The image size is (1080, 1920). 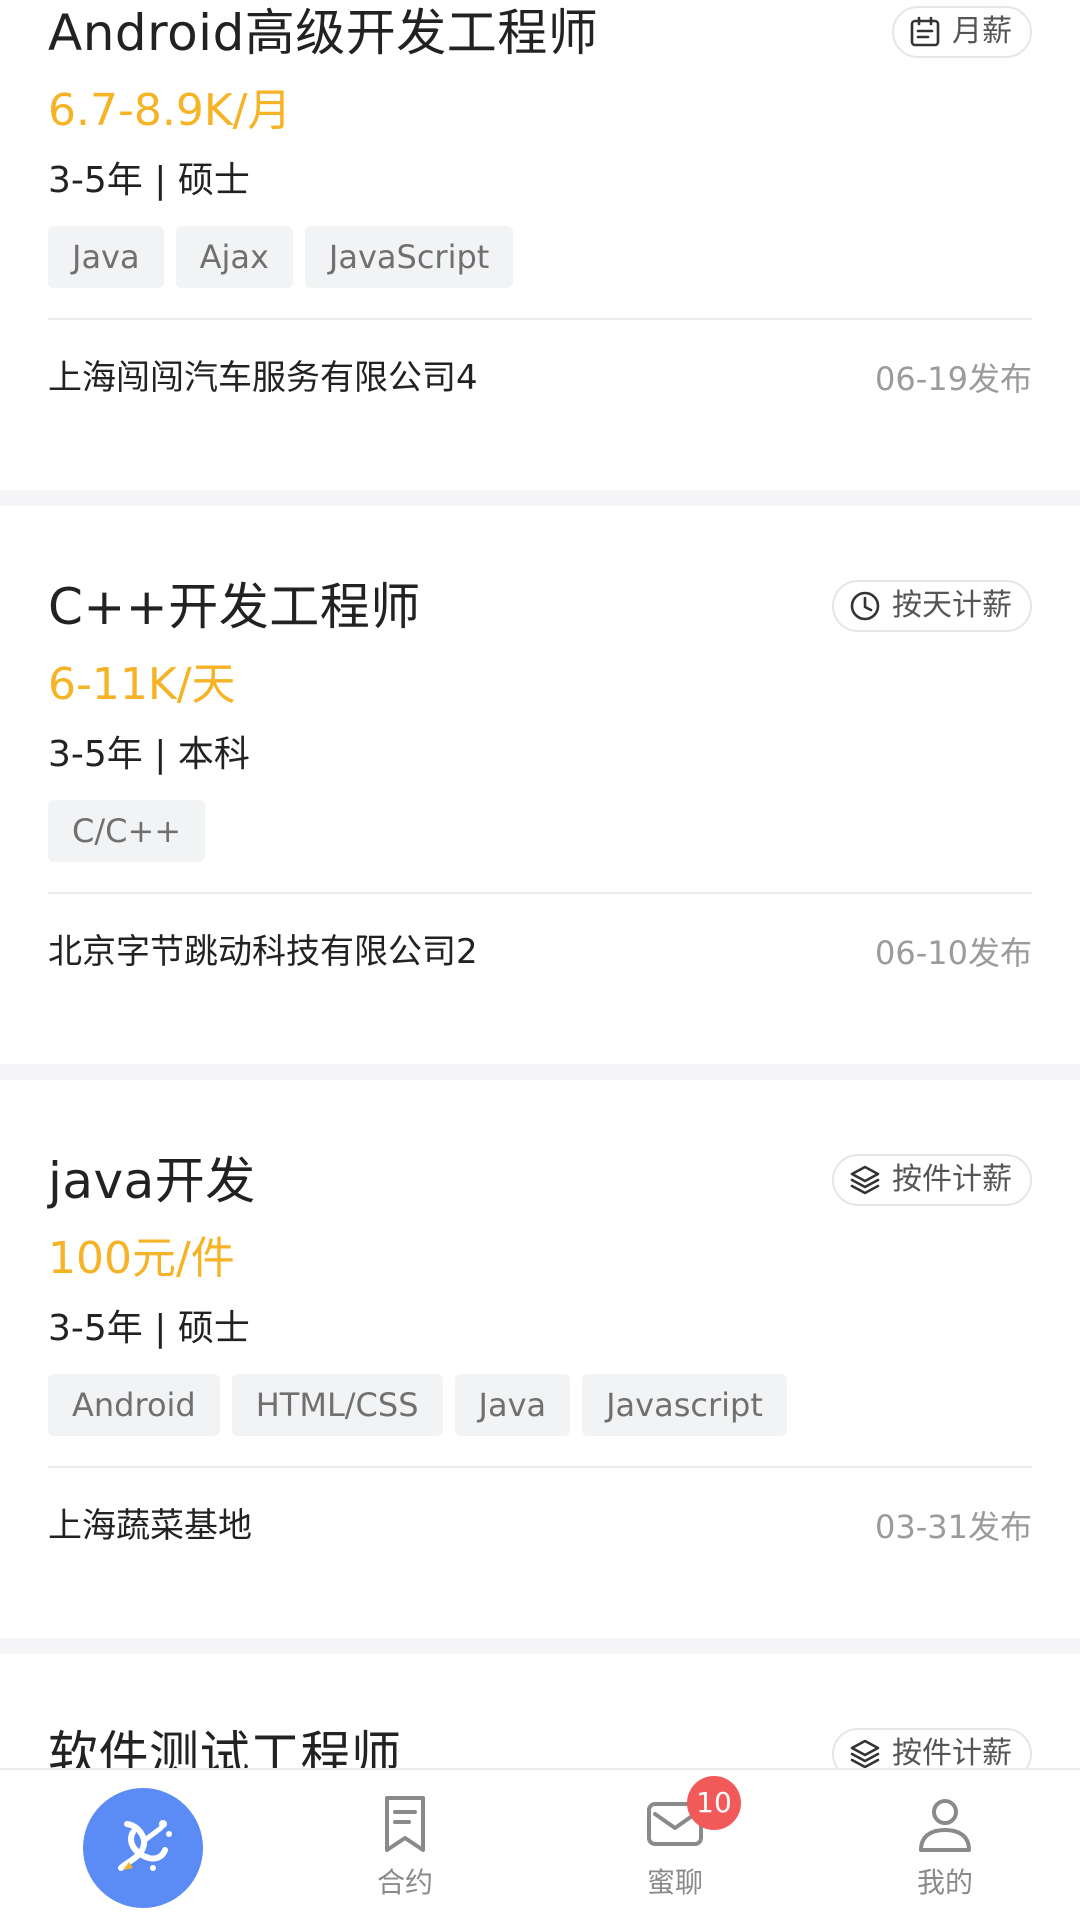 I want to click on skill-tags: C/C++, so click(x=540, y=831).